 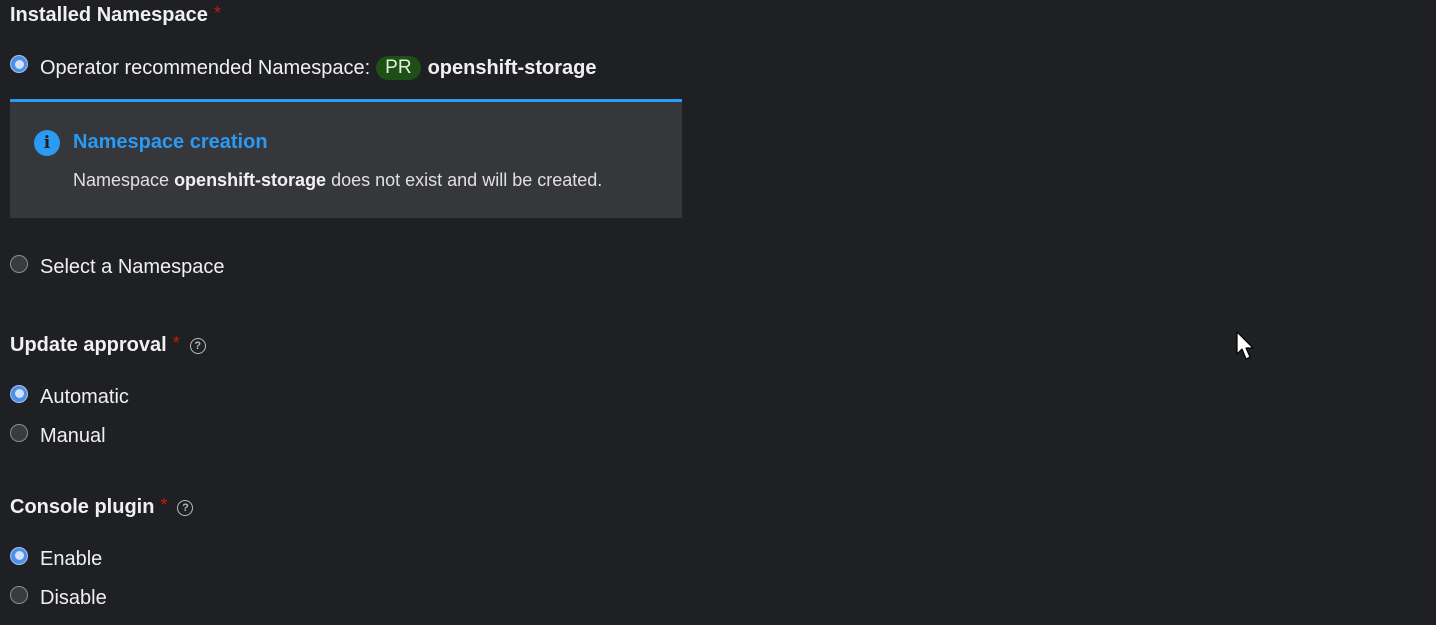 What do you see at coordinates (88, 345) in the screenshot?
I see `update-approval-label-text: Update approval` at bounding box center [88, 345].